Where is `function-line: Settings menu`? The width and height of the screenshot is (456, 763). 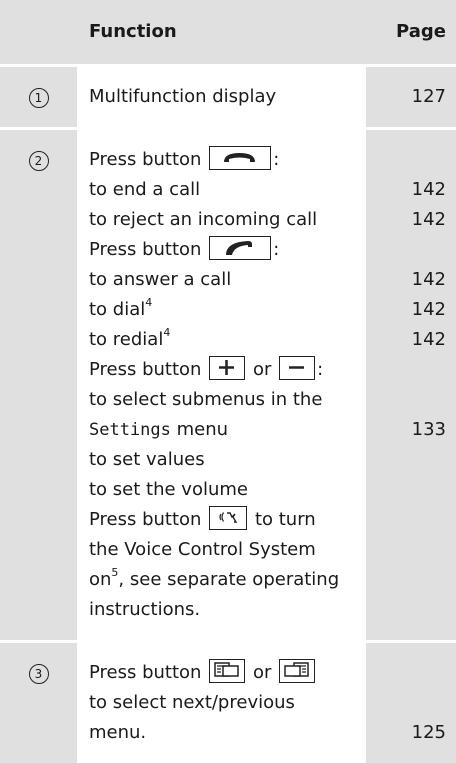 function-line: Settings menu is located at coordinates (227, 430).